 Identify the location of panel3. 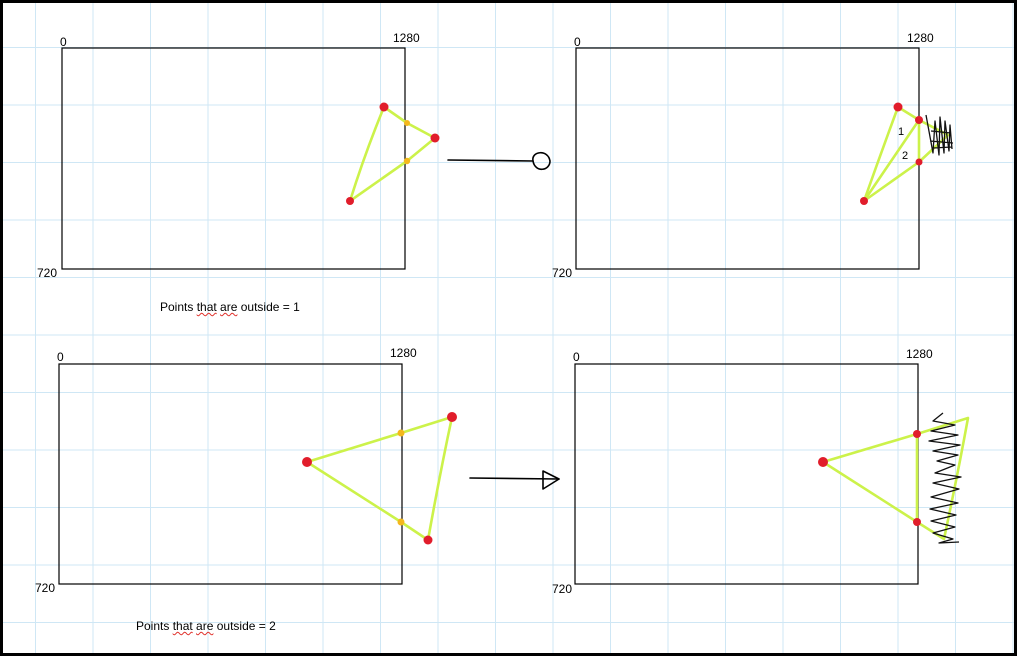
(257, 474).